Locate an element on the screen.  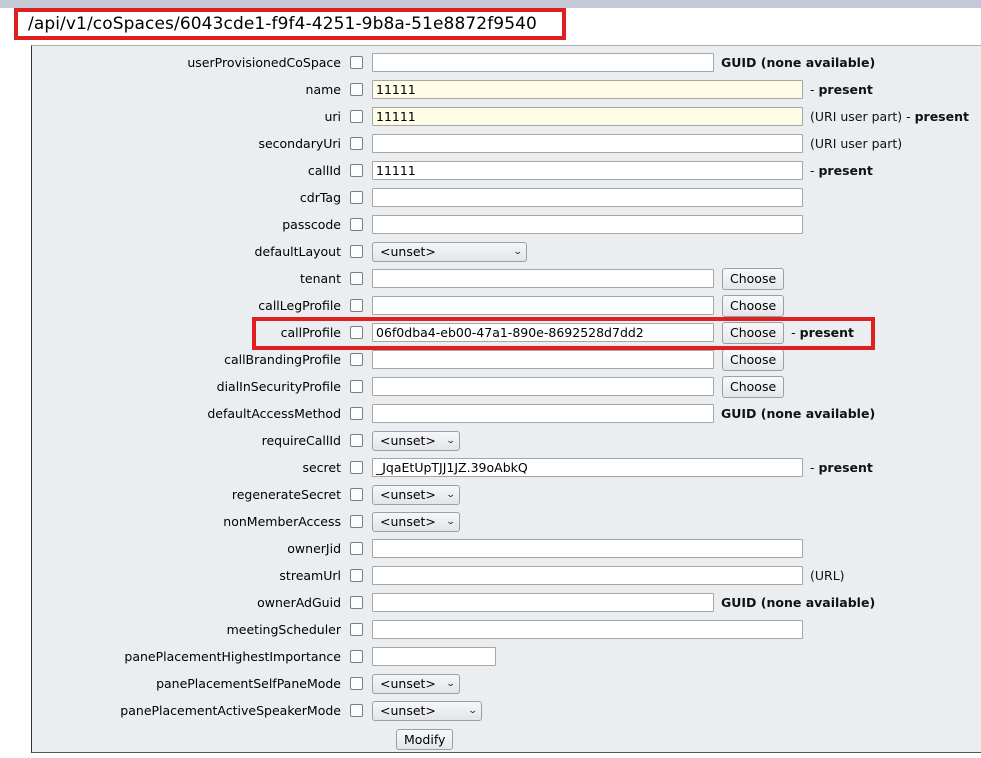
form-row: defaultLayout <unset> ⌄ is located at coordinates (506, 251).